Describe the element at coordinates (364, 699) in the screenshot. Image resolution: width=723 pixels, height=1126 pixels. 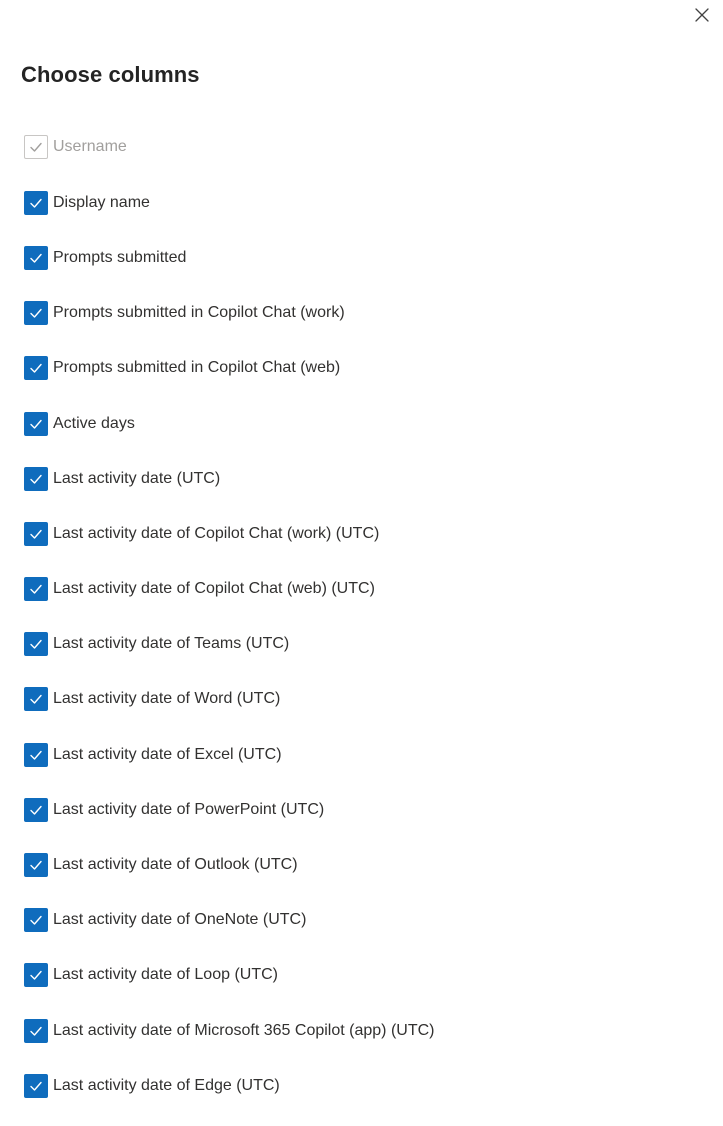
I see `column-option: Last activity date of Word (UTC)` at that location.